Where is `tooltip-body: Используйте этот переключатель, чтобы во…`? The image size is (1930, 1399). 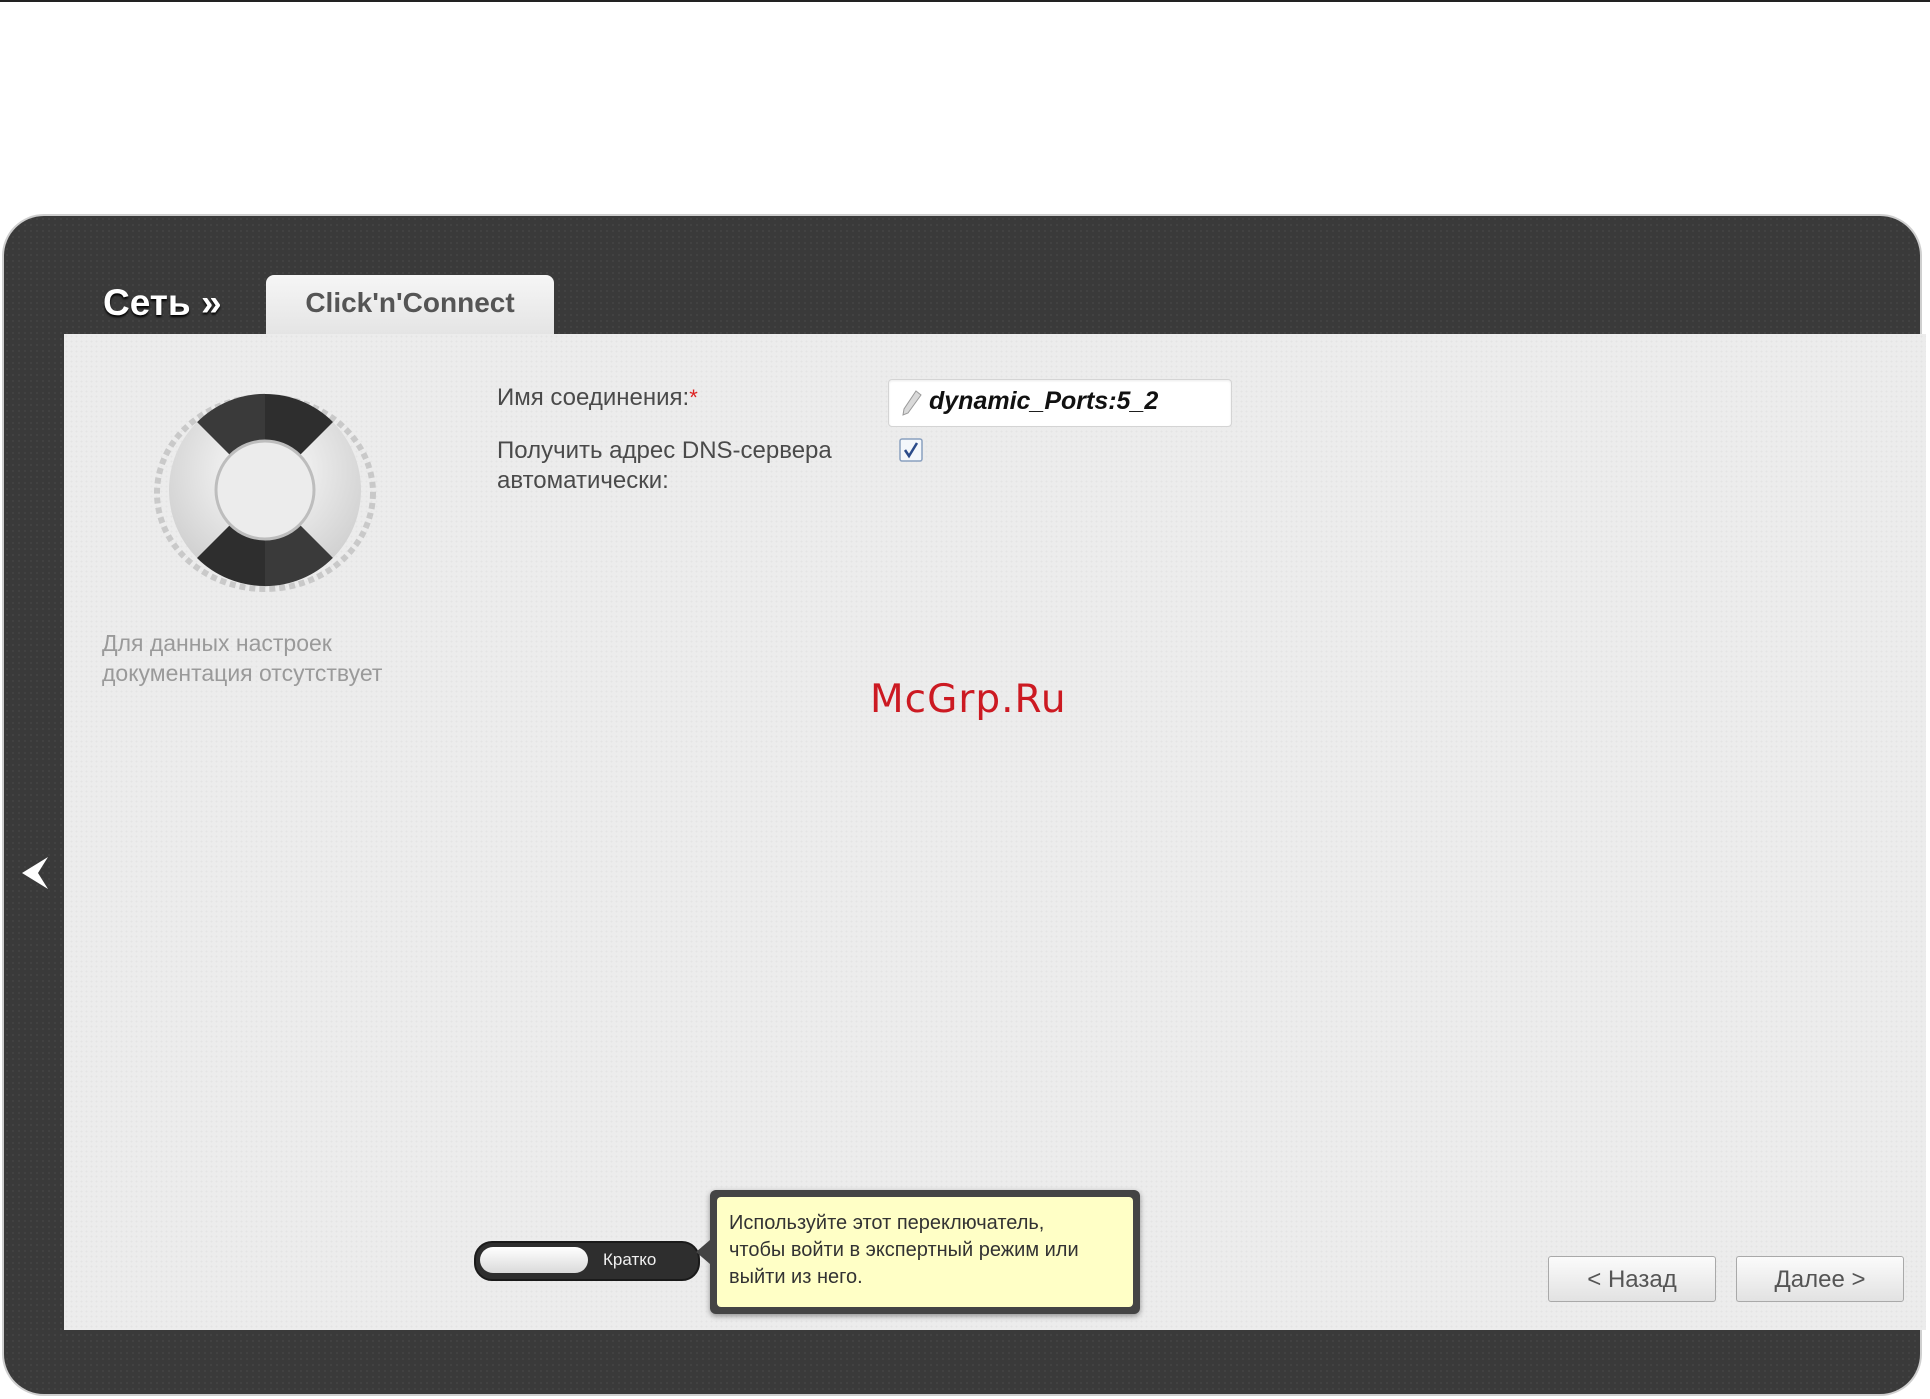 tooltip-body: Используйте этот переключатель, чтобы во… is located at coordinates (925, 1252).